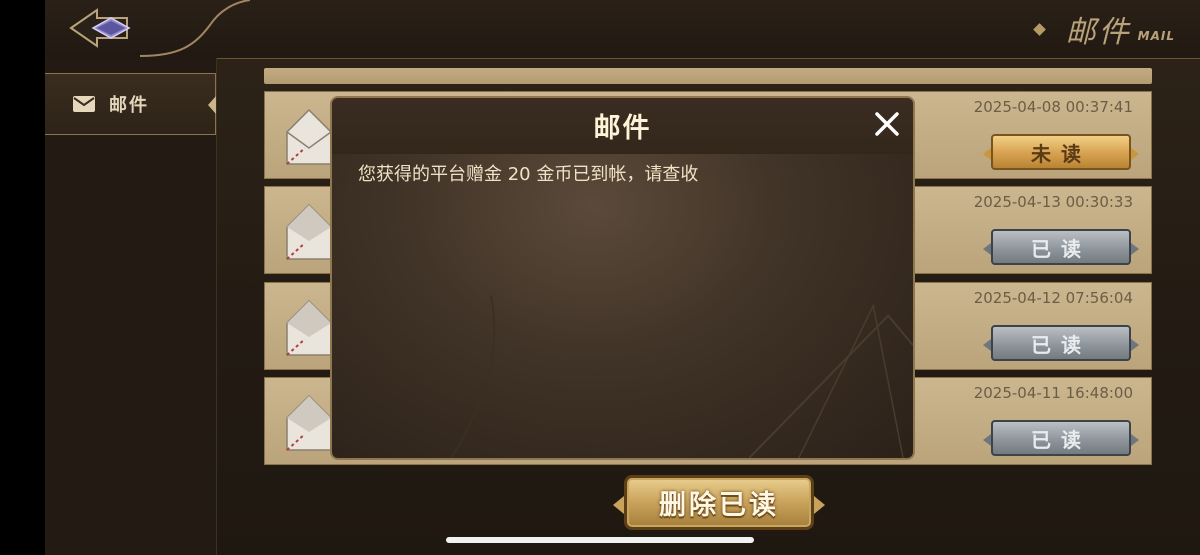  I want to click on mail-date: 2025-04-12 07:56:04, so click(1053, 298).